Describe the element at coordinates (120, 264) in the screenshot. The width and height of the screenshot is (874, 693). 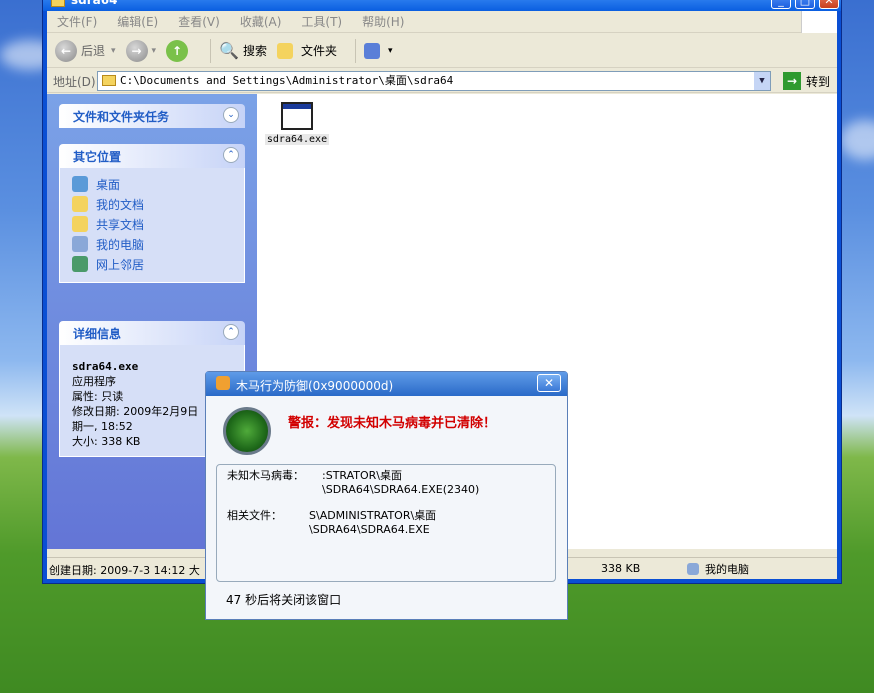
I see `place-label: 网上邻居` at that location.